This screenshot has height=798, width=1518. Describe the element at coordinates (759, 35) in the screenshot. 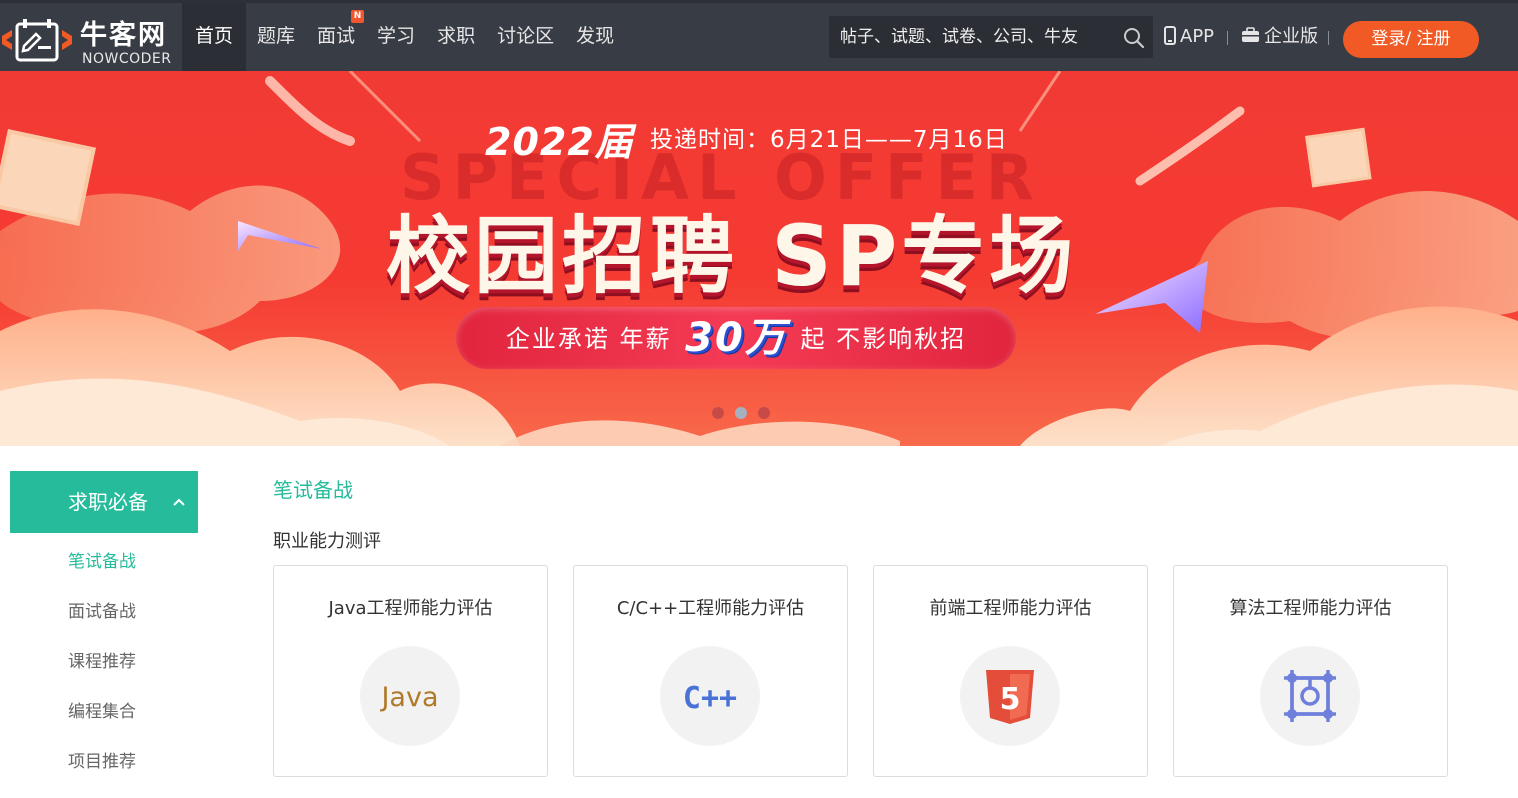

I see `top-header: 牛客网 NOWCODER 首页 题库 面试 N 学习 求职 讨论区 发现 APP` at that location.